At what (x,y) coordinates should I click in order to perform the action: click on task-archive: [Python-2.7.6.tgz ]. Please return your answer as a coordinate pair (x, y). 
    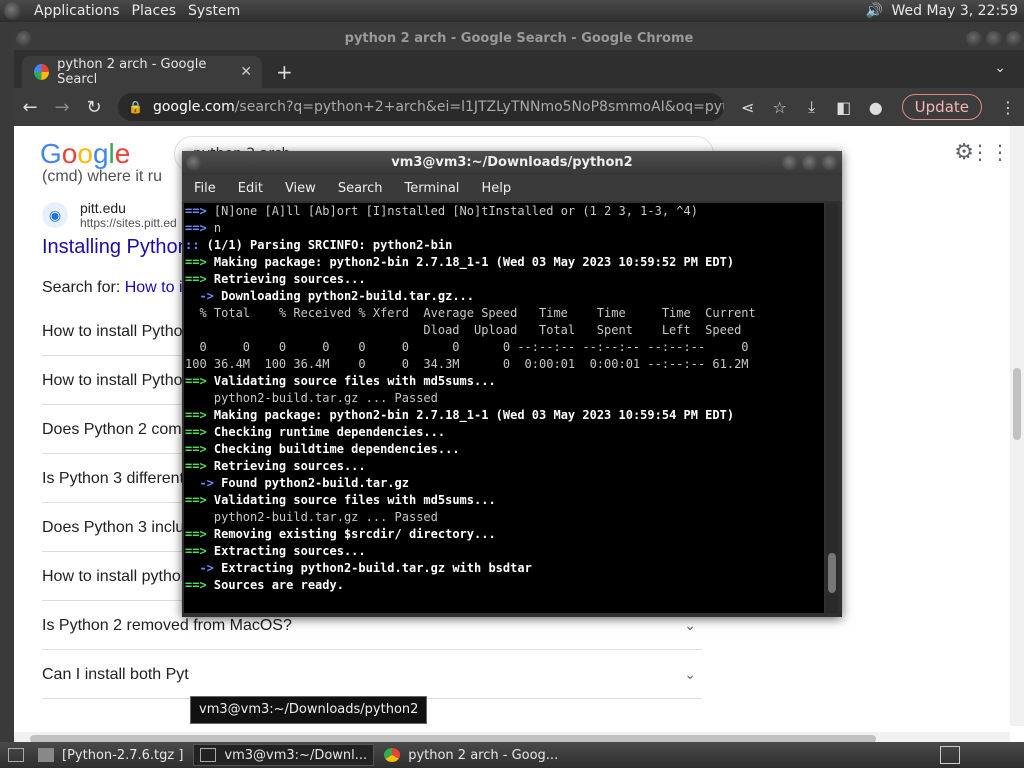
    Looking at the image, I should click on (110, 755).